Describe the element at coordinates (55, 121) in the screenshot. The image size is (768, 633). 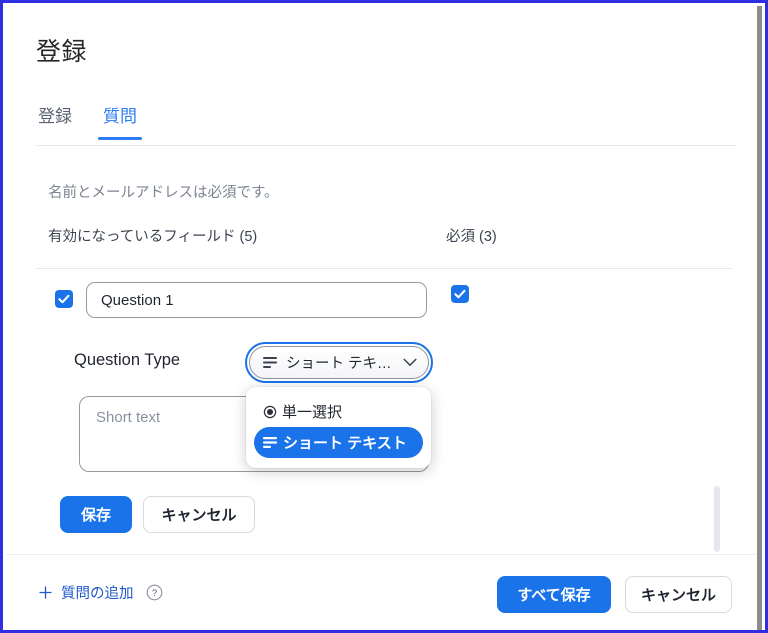
I see `tab-registration: 登録` at that location.